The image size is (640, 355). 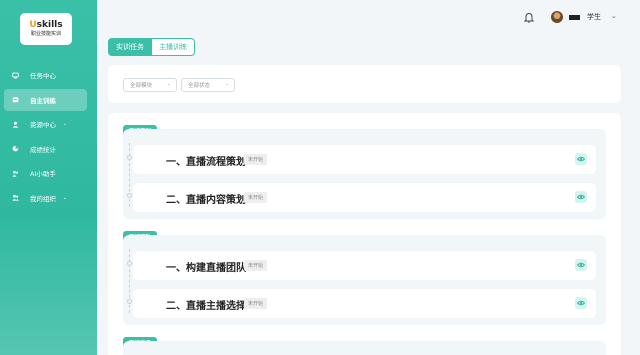 I want to click on user-name: 学生, so click(x=594, y=17).